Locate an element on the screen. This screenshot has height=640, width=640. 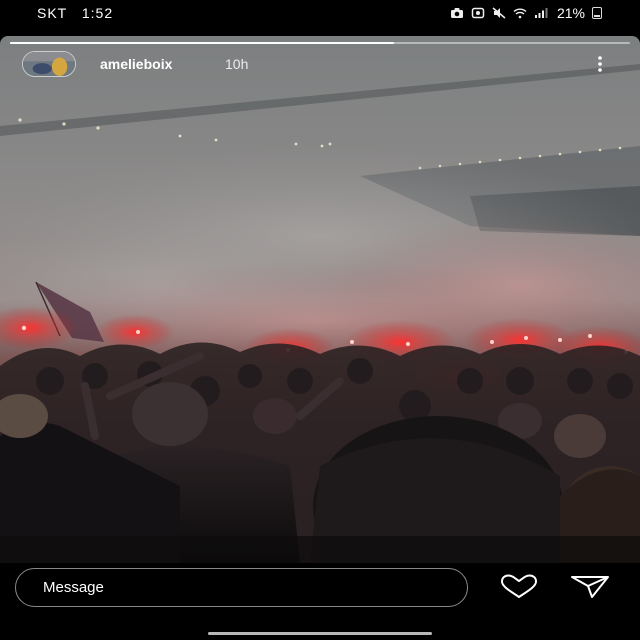
status-bar: SKT 1:52 21% is located at coordinates (320, 14).